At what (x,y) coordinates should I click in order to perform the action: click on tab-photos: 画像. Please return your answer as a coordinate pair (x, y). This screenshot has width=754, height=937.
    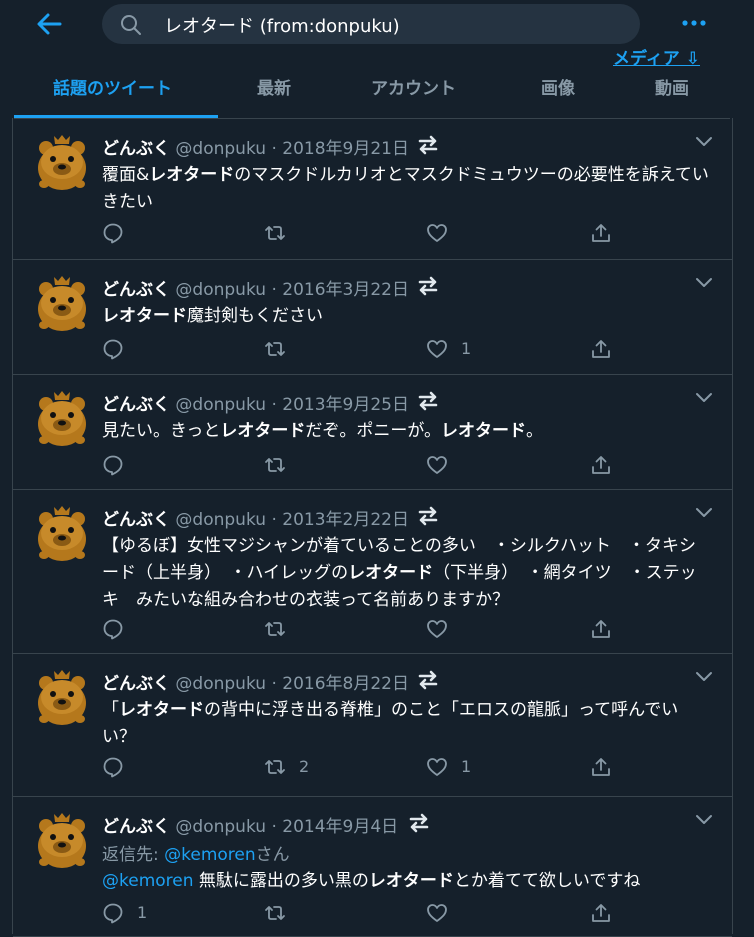
    Looking at the image, I should click on (558, 86).